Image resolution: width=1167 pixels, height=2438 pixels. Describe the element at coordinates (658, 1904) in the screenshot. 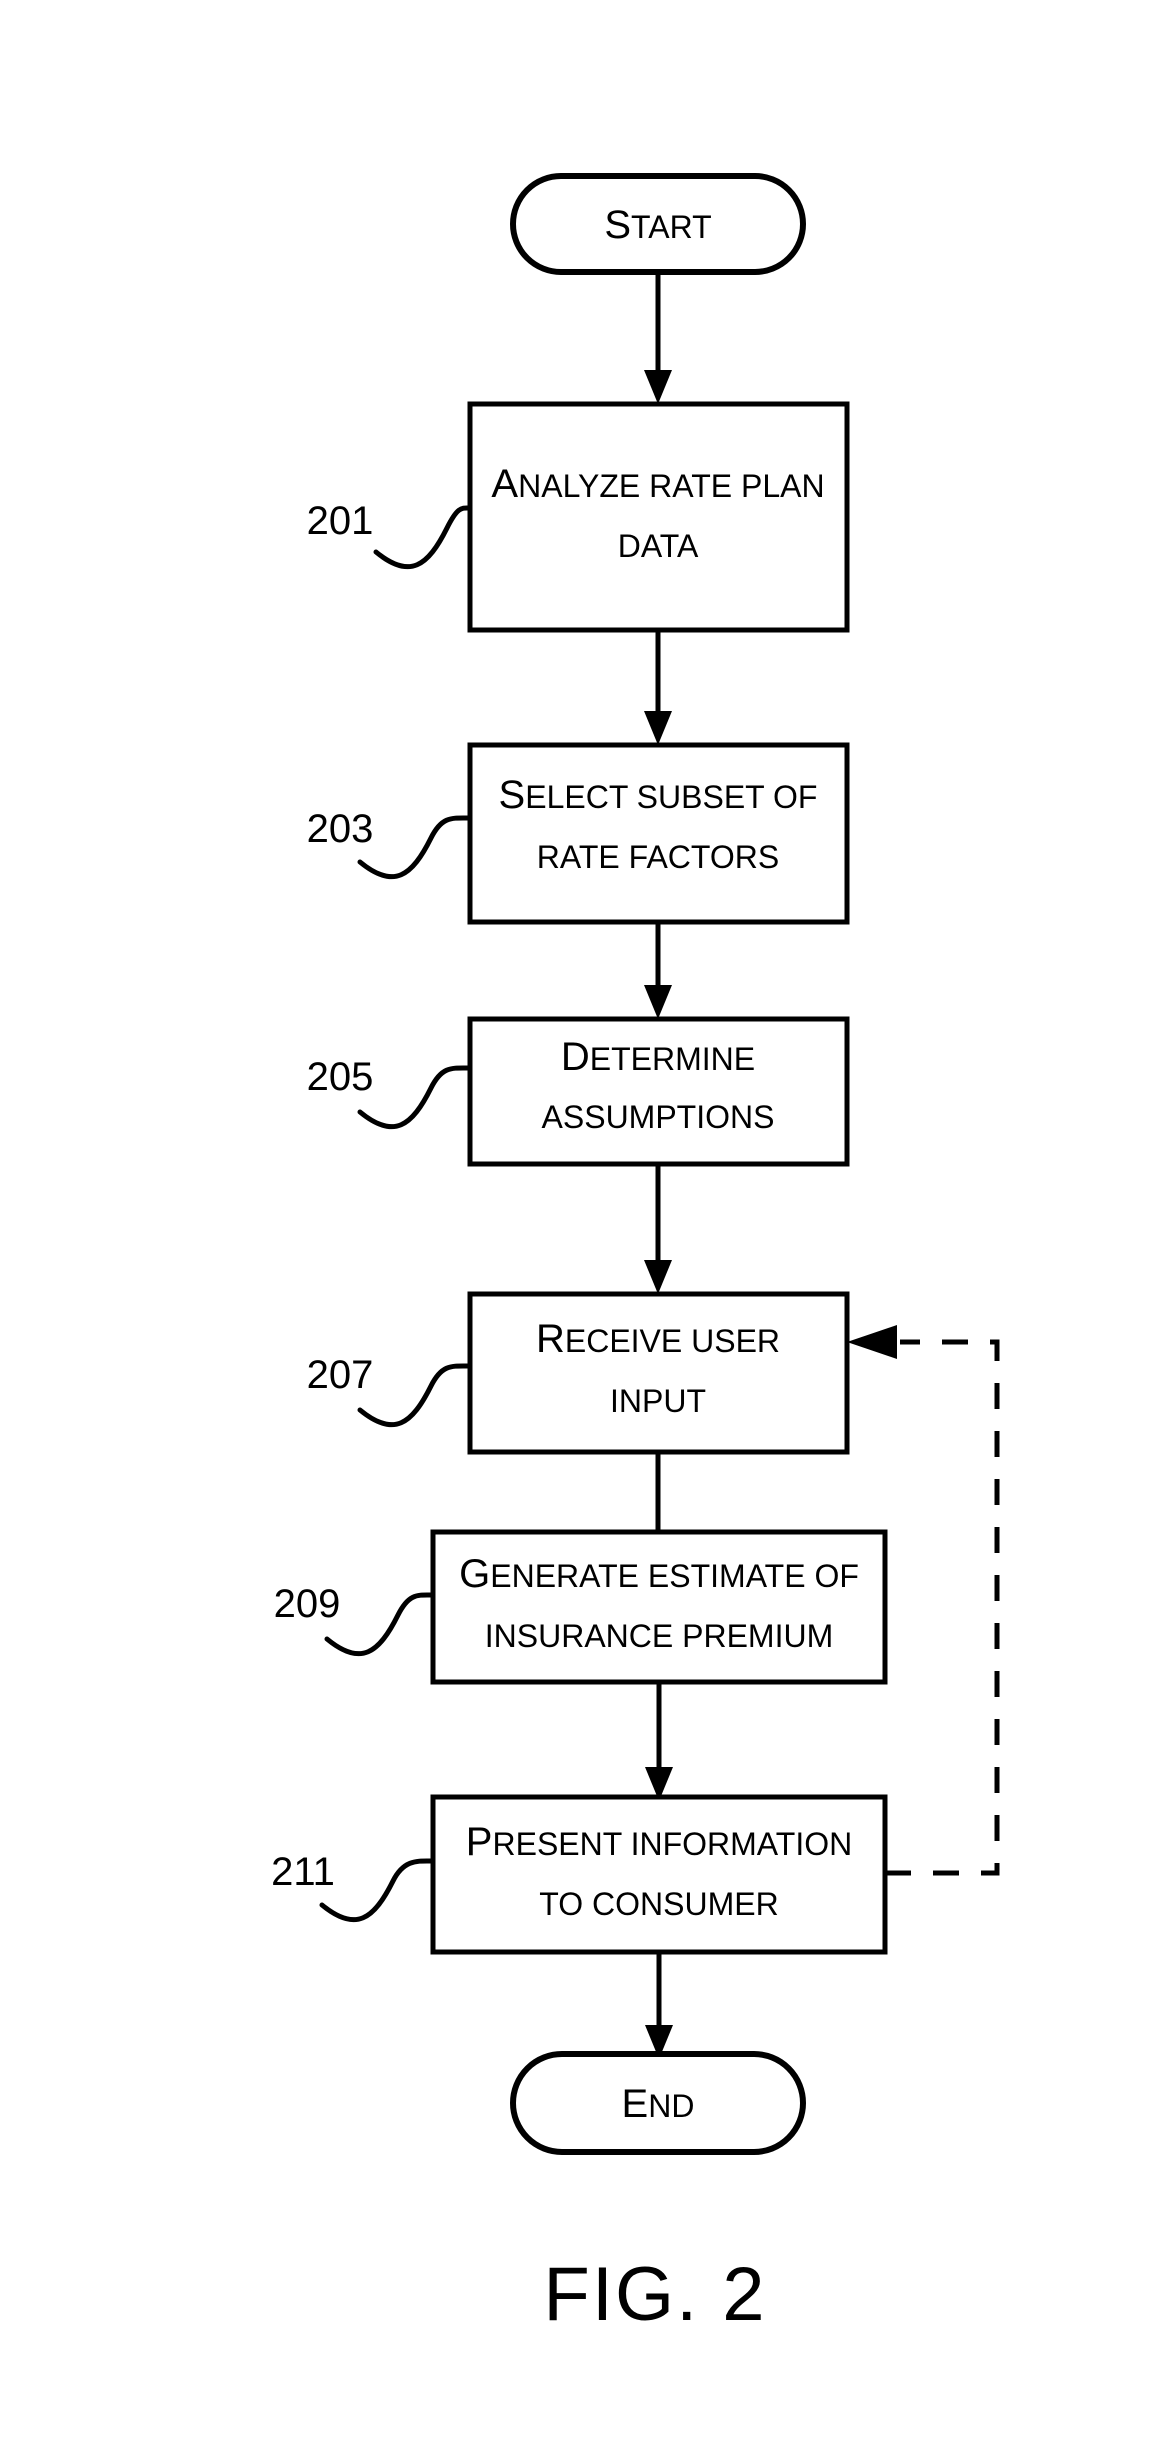

I see `step211-label-line2: TO CONSUMER` at that location.